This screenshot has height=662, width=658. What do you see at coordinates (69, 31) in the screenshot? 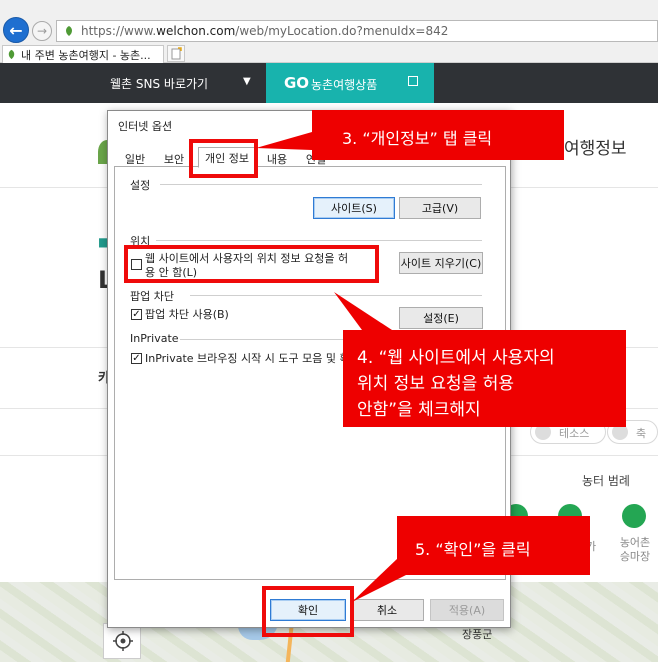
I see `site-favicon-icon` at bounding box center [69, 31].